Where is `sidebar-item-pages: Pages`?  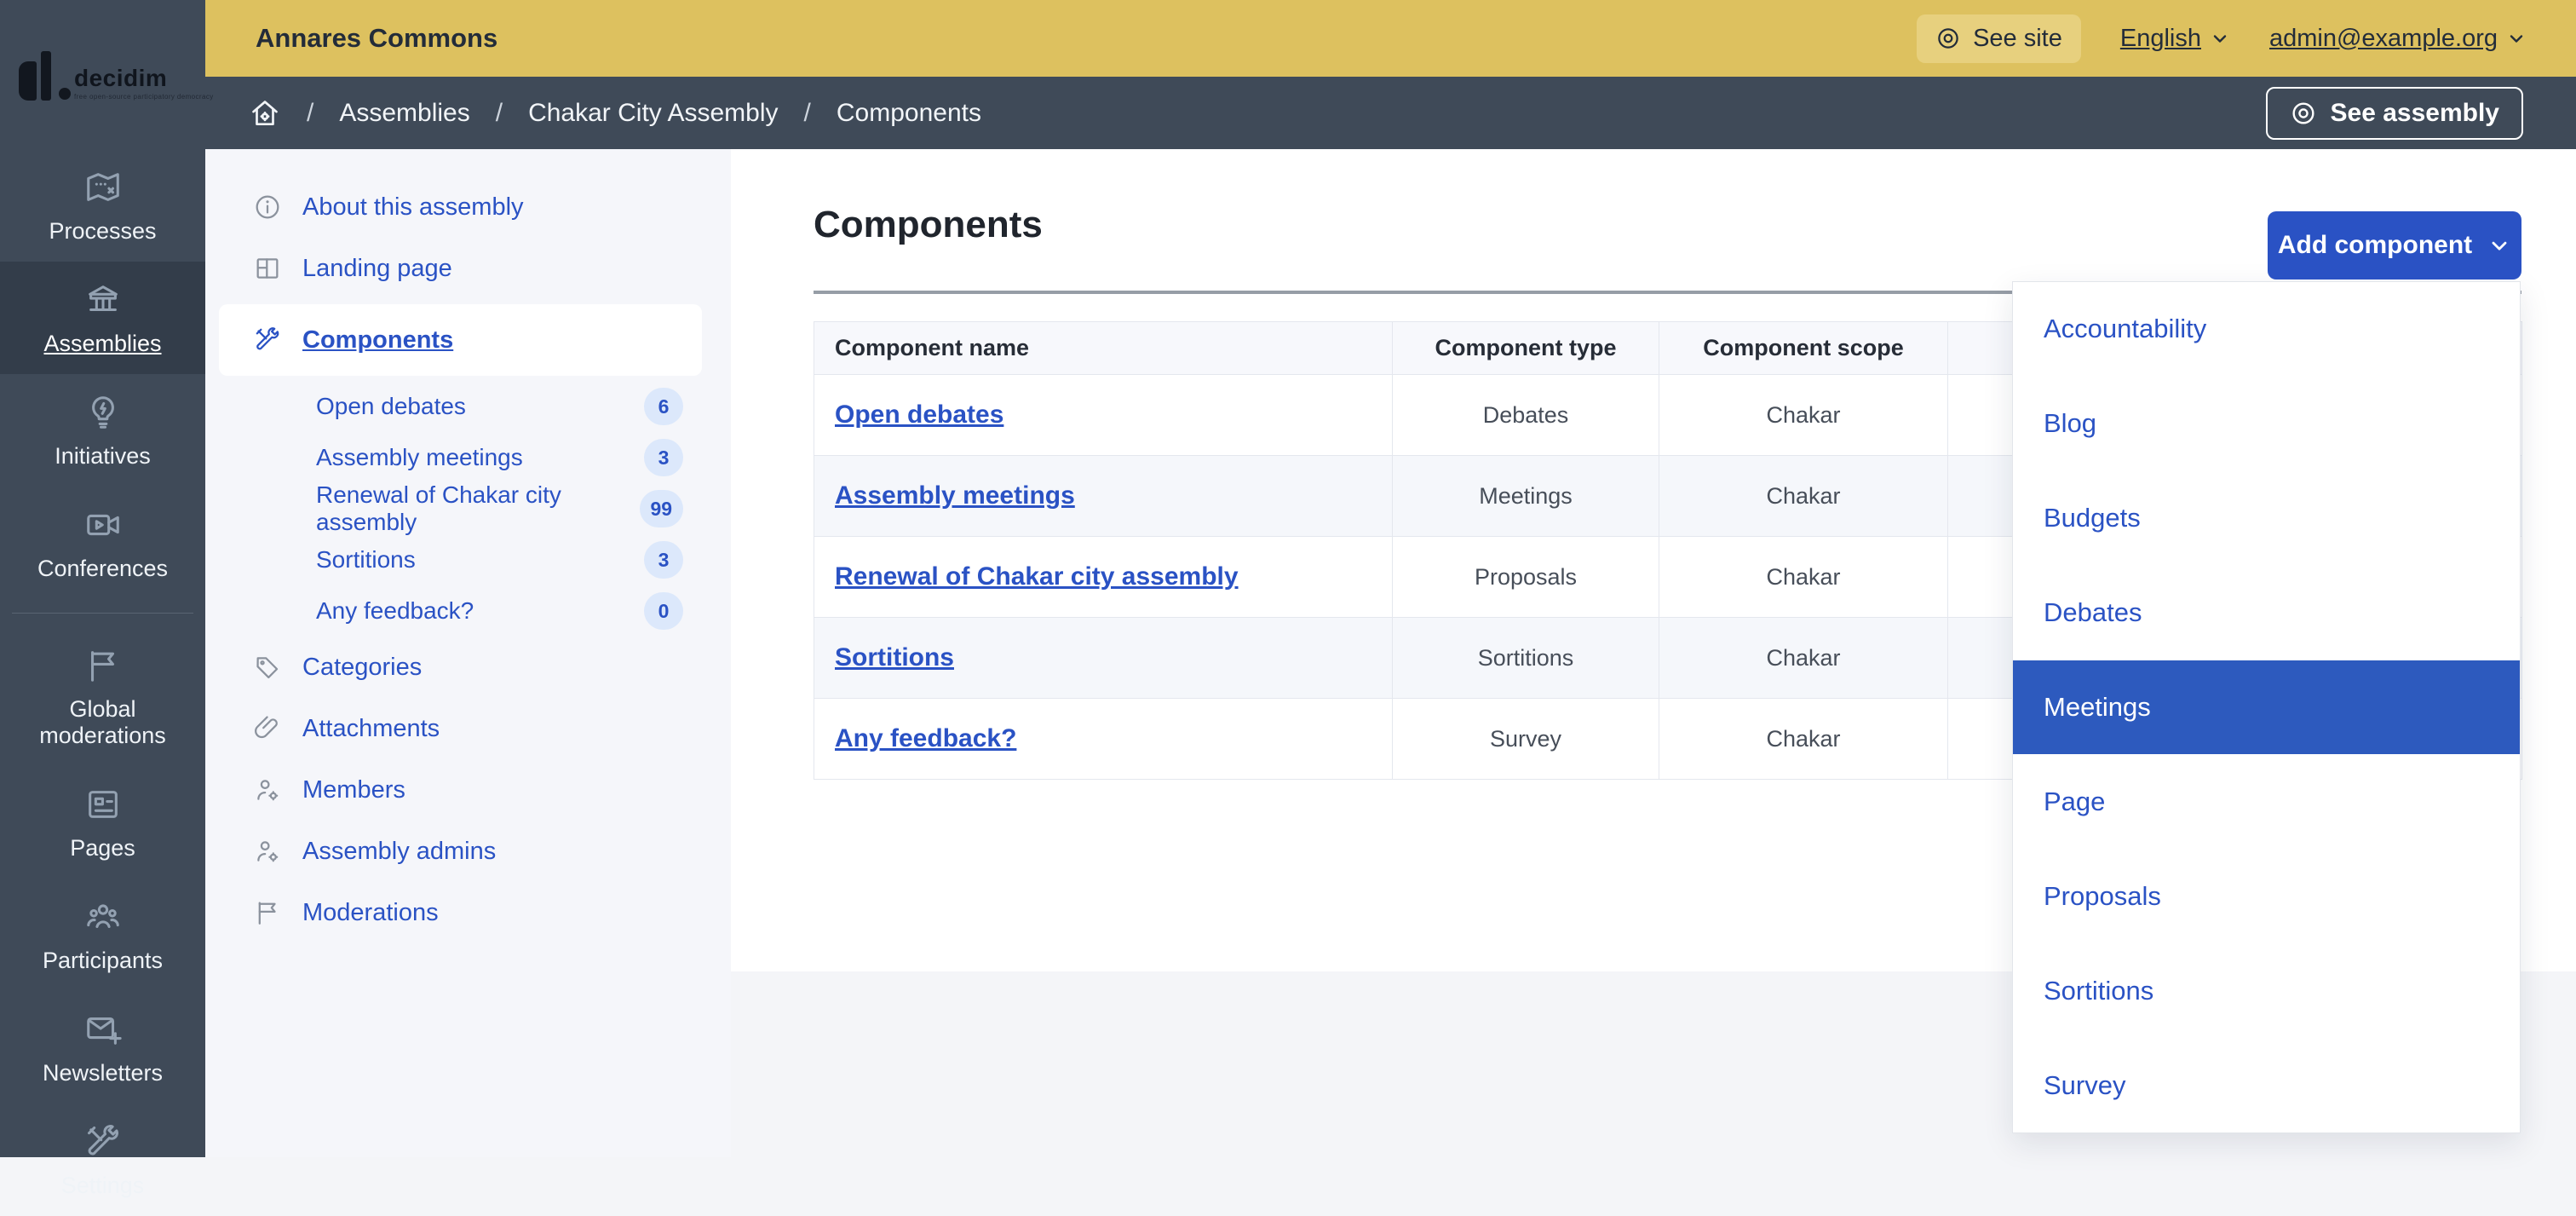 sidebar-item-pages: Pages is located at coordinates (103, 822).